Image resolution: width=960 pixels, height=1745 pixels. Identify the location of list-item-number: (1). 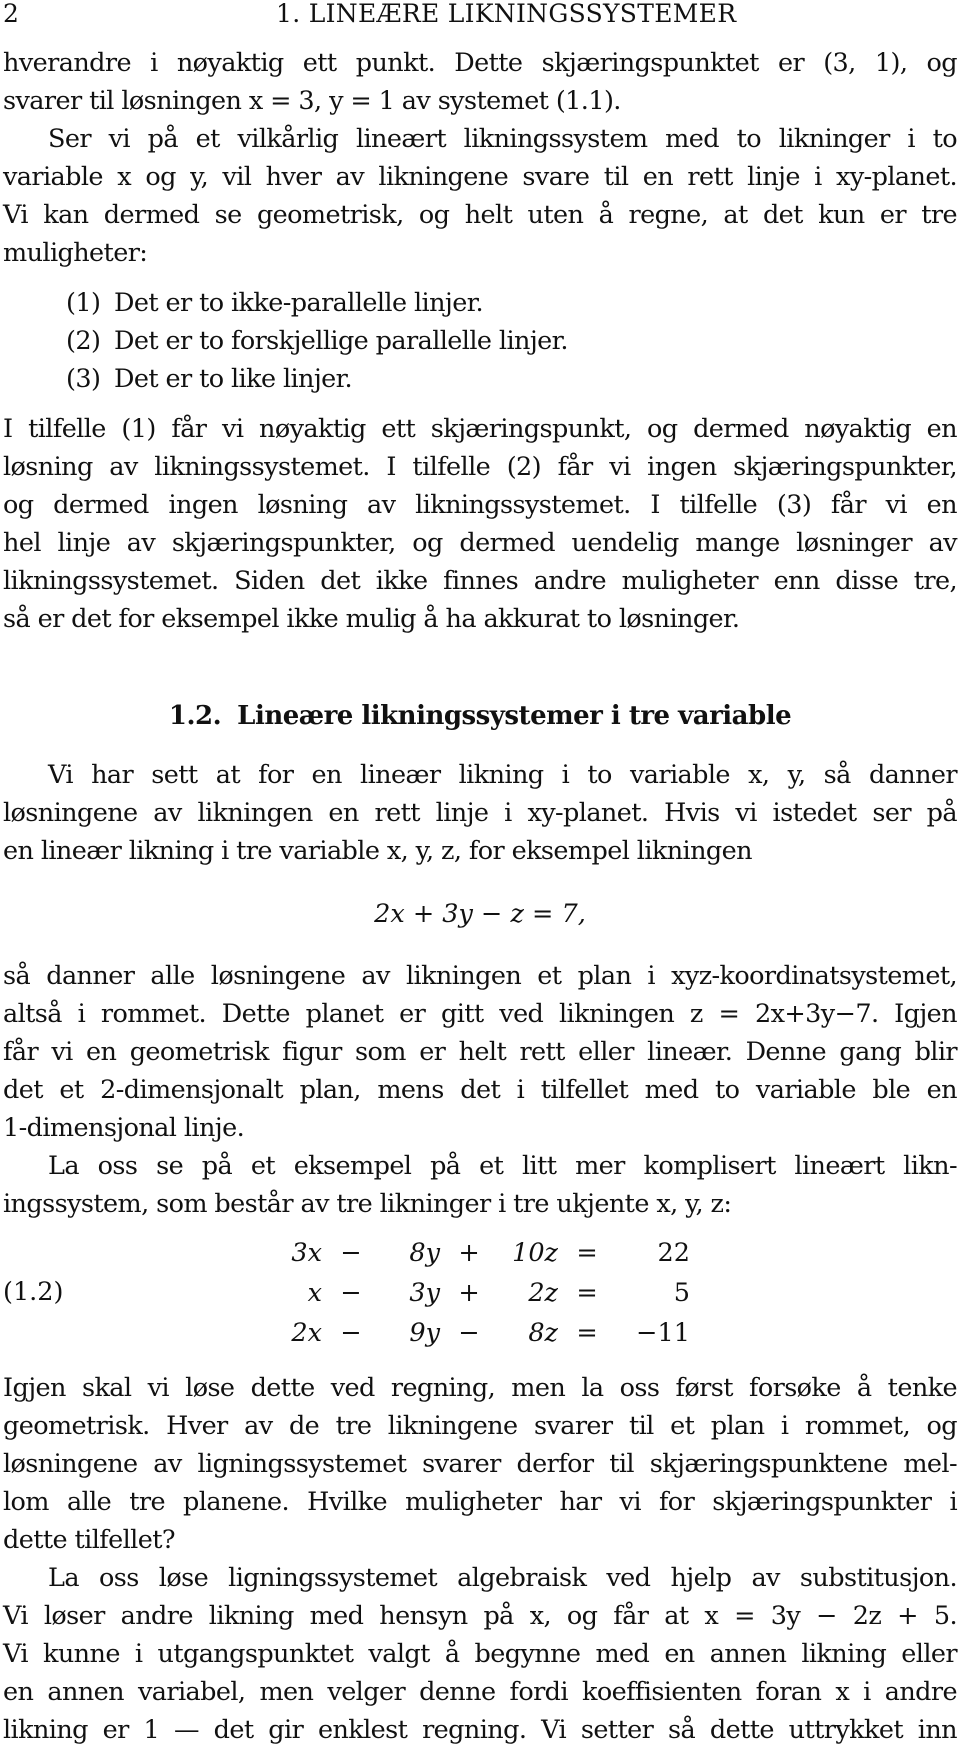
(83, 303).